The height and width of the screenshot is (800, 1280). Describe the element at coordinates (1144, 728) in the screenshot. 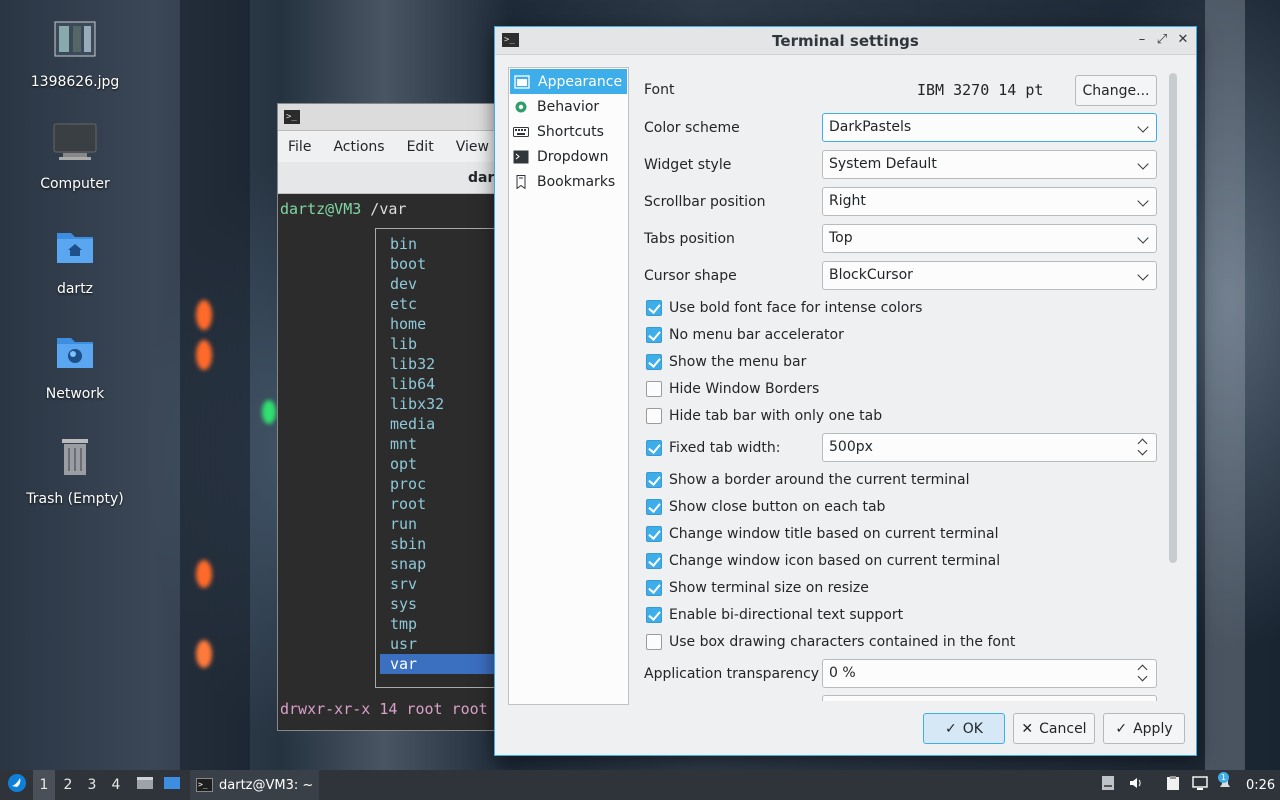

I see `apply-button: ✓ Apply` at that location.